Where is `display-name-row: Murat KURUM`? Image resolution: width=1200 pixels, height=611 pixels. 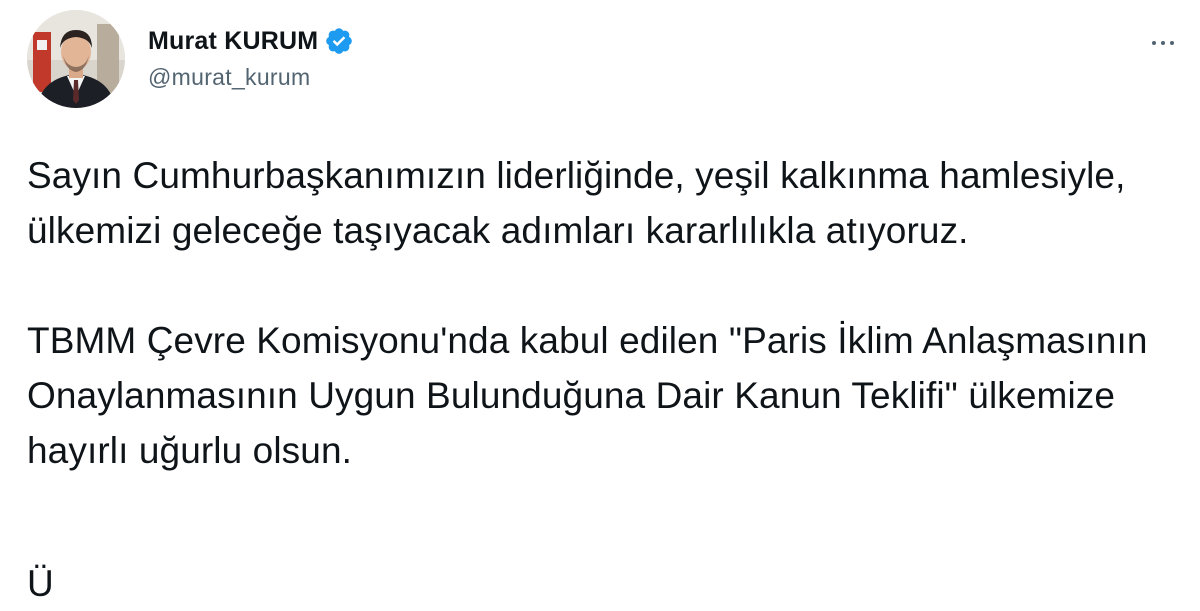 display-name-row: Murat KURUM is located at coordinates (251, 41).